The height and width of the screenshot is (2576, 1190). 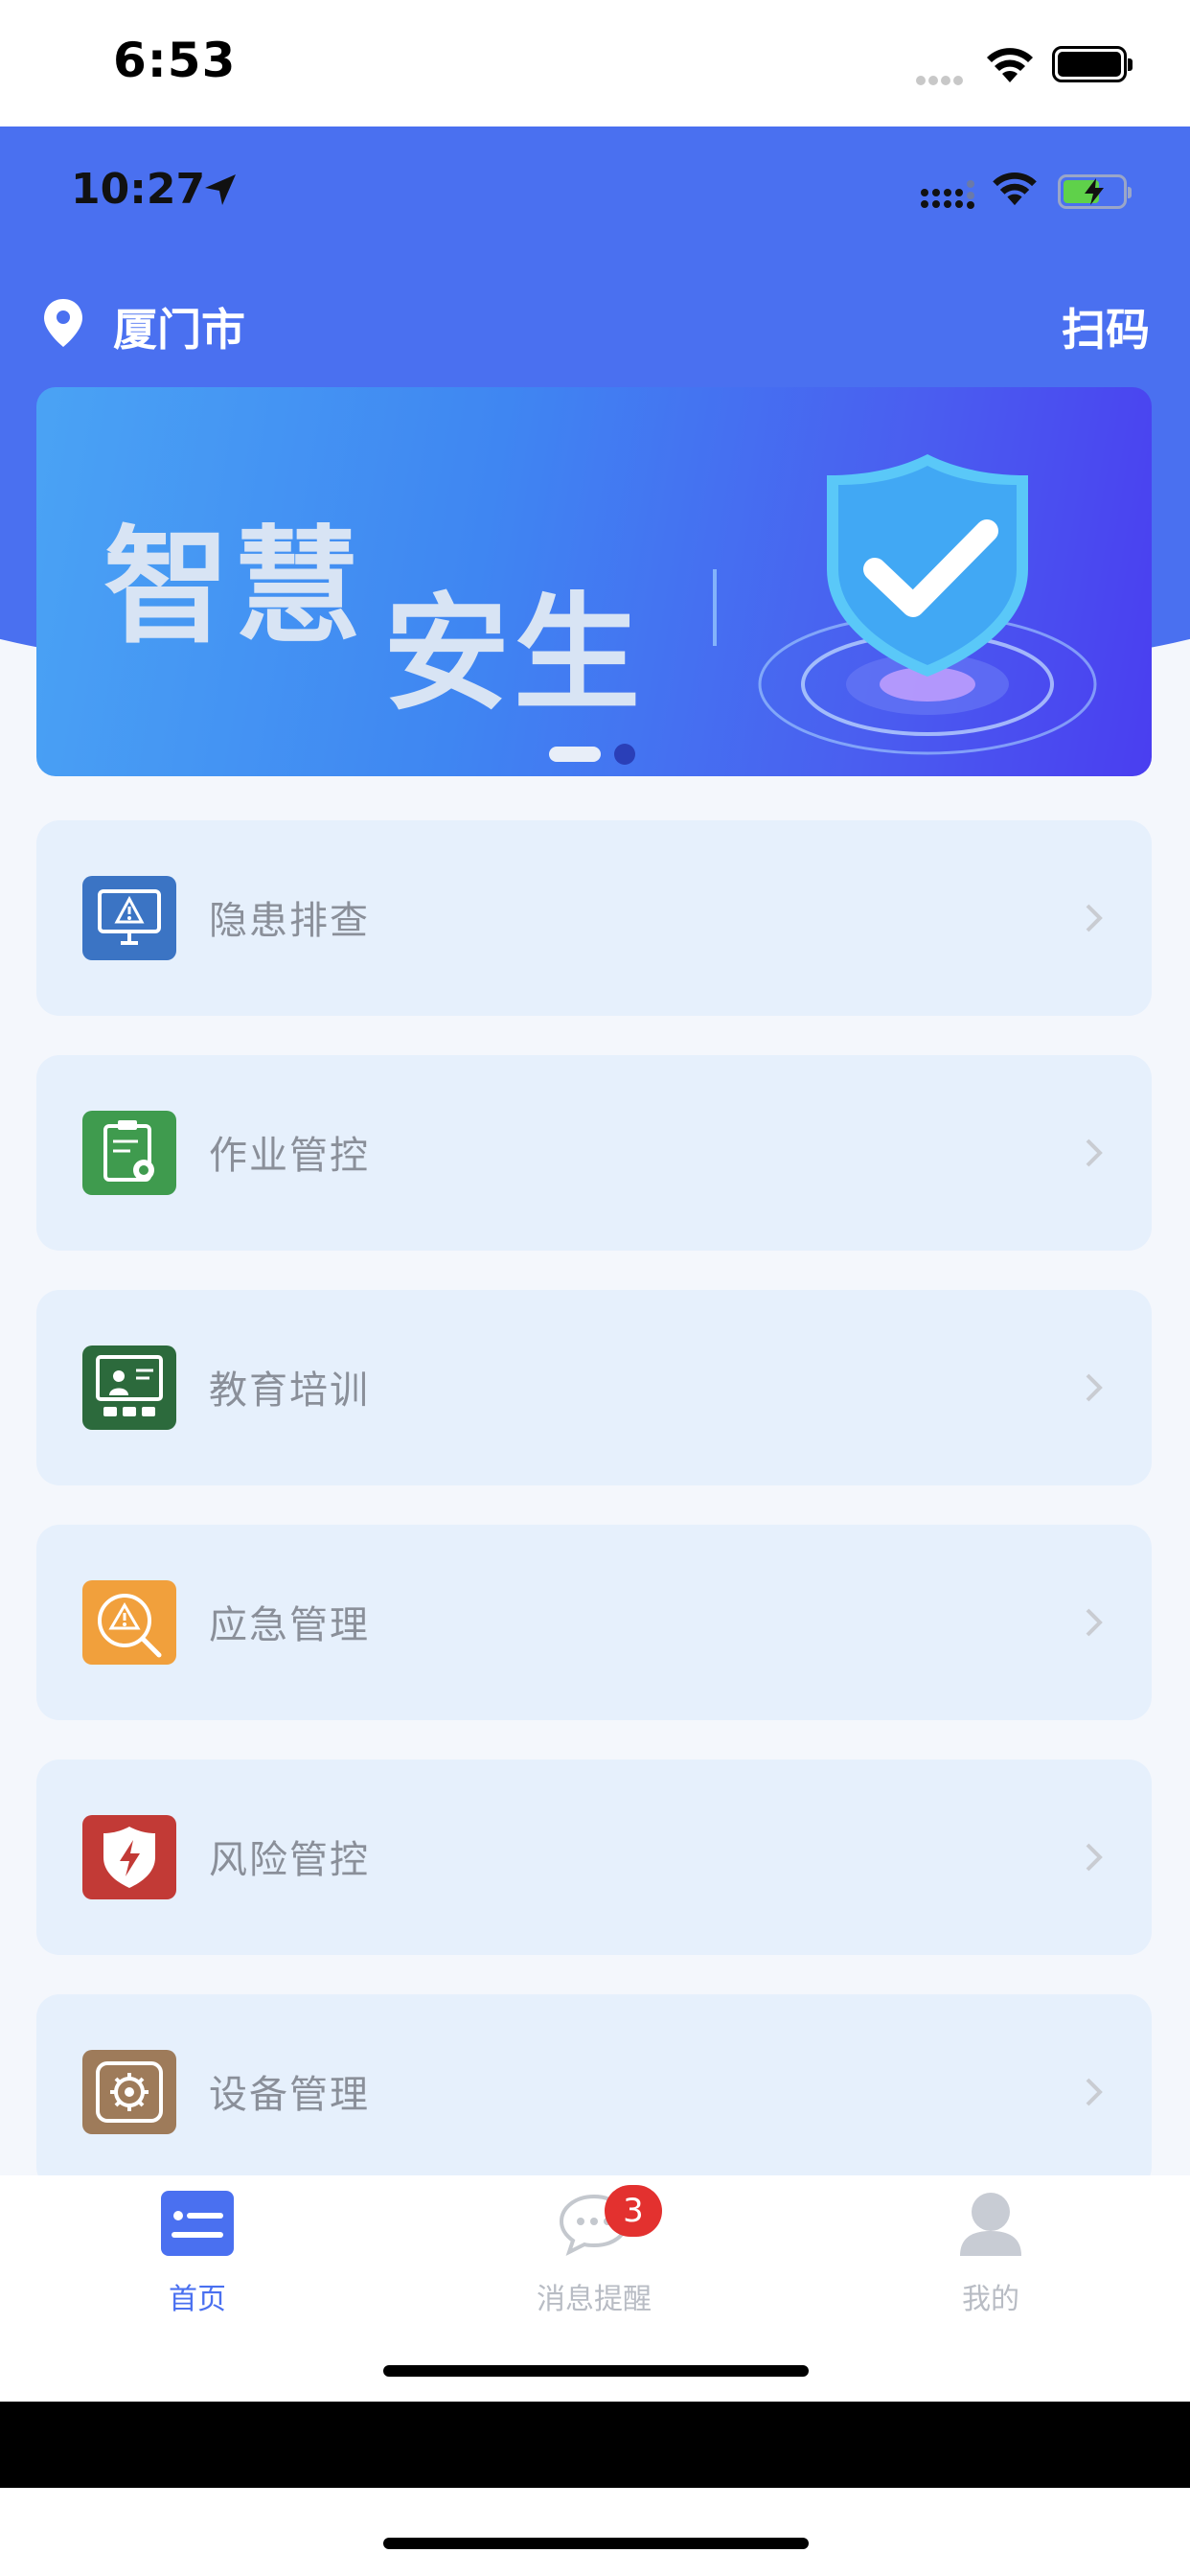 What do you see at coordinates (575, 754) in the screenshot?
I see `page-dot-active` at bounding box center [575, 754].